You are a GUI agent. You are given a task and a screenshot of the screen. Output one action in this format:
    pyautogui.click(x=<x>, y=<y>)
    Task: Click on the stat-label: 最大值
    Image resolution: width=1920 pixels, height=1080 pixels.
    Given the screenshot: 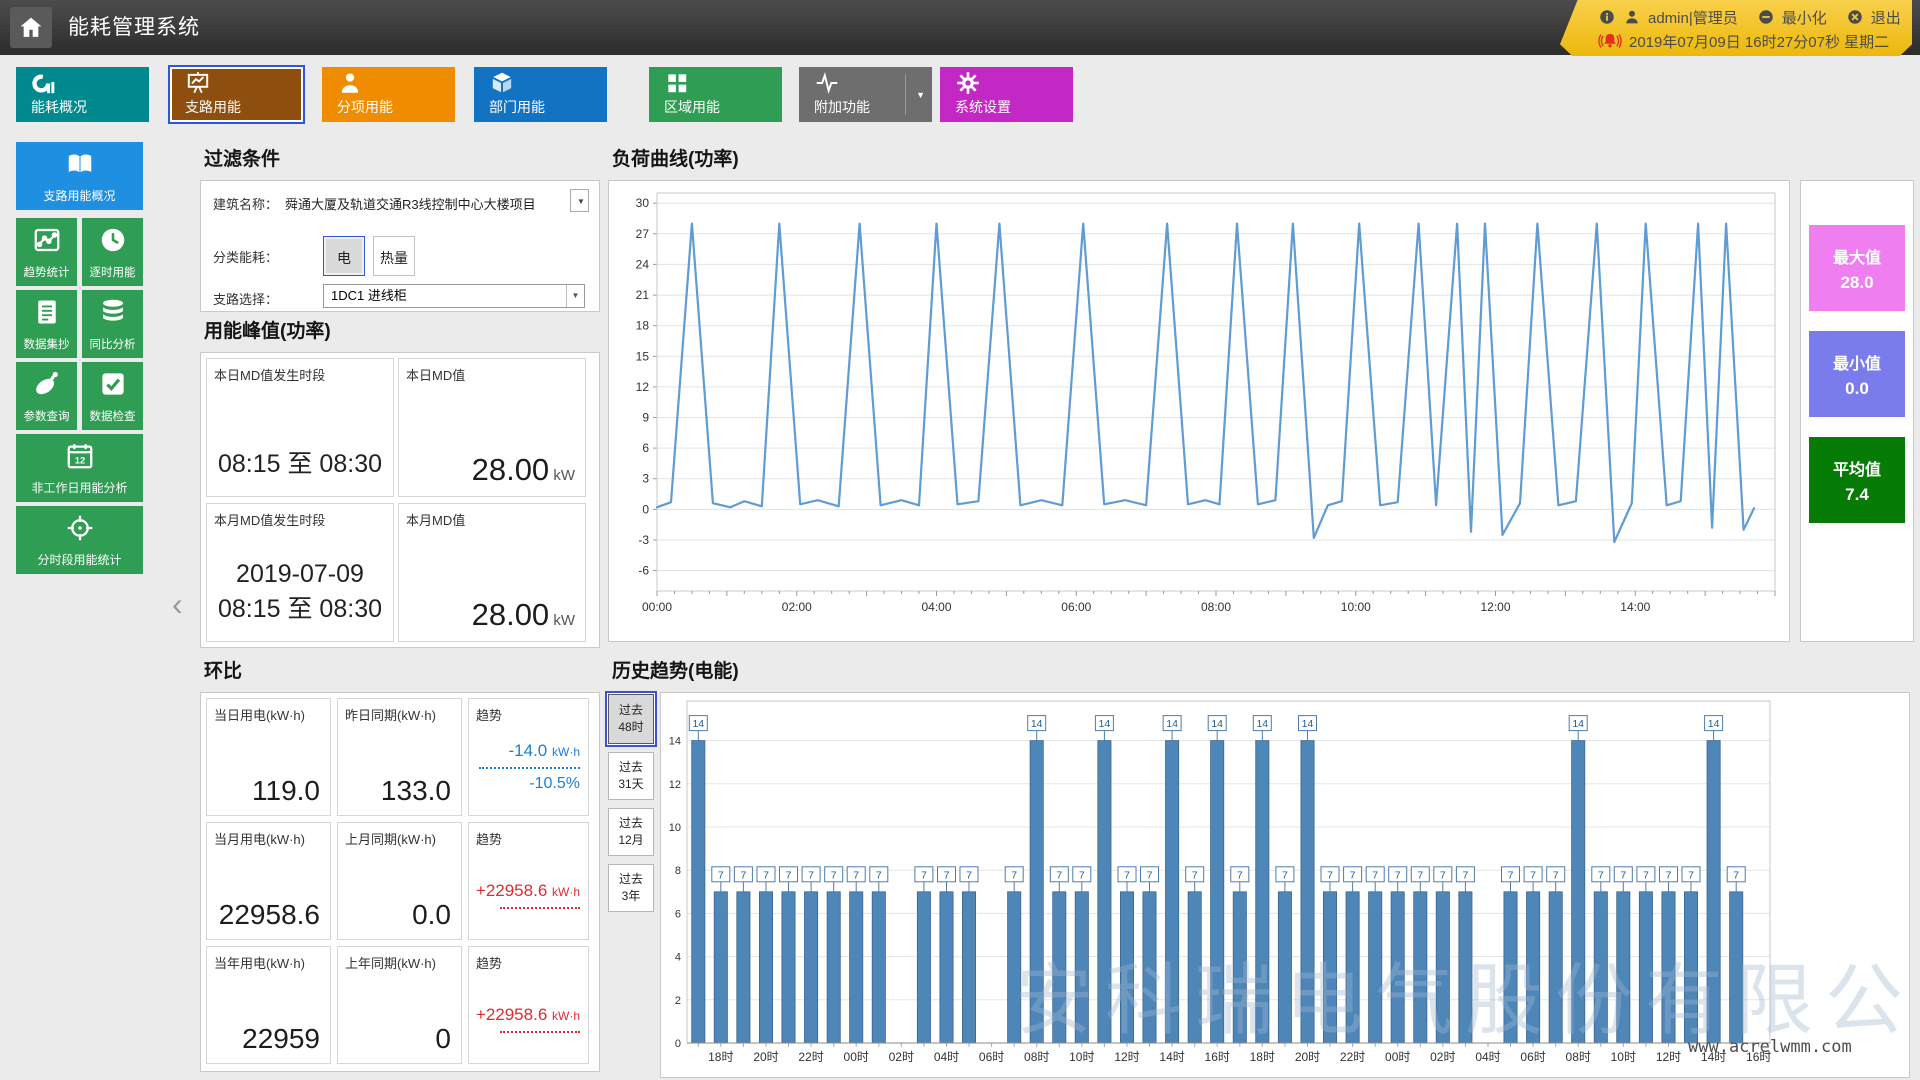 What is the action you would take?
    pyautogui.click(x=1856, y=258)
    